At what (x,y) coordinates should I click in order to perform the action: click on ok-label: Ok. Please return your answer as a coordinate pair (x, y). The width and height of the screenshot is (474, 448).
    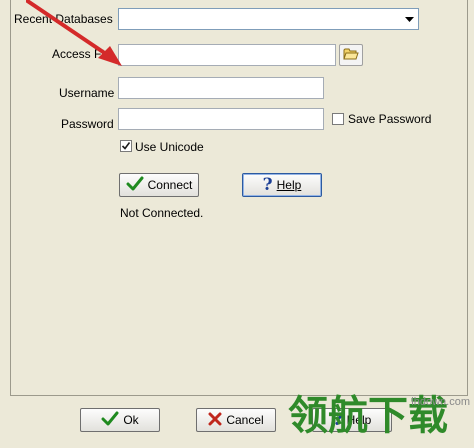
    Looking at the image, I should click on (131, 420).